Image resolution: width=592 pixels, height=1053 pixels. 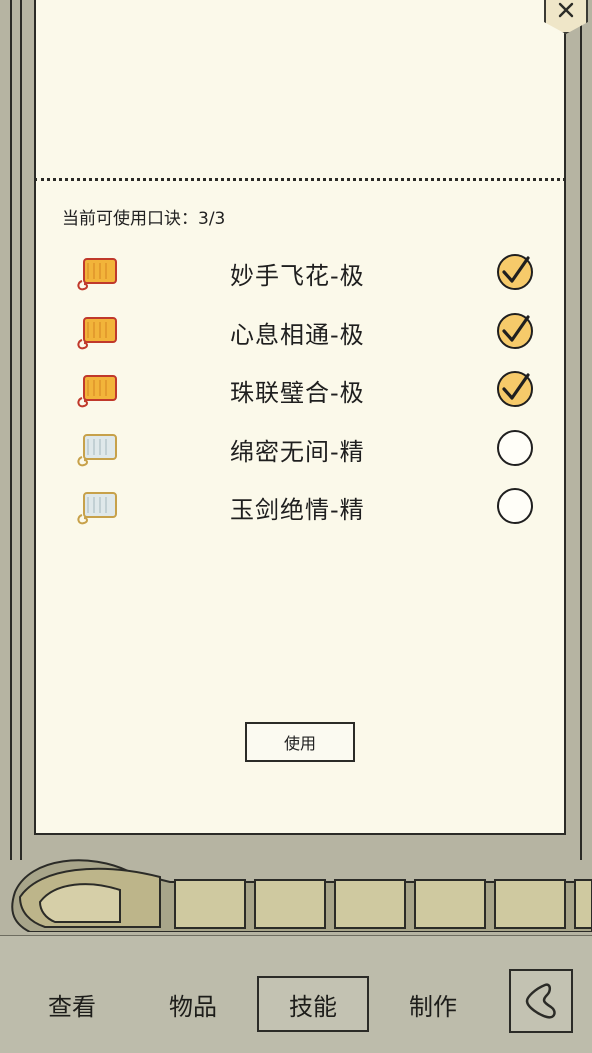 What do you see at coordinates (301, 895) in the screenshot?
I see `decorative-scroll-band` at bounding box center [301, 895].